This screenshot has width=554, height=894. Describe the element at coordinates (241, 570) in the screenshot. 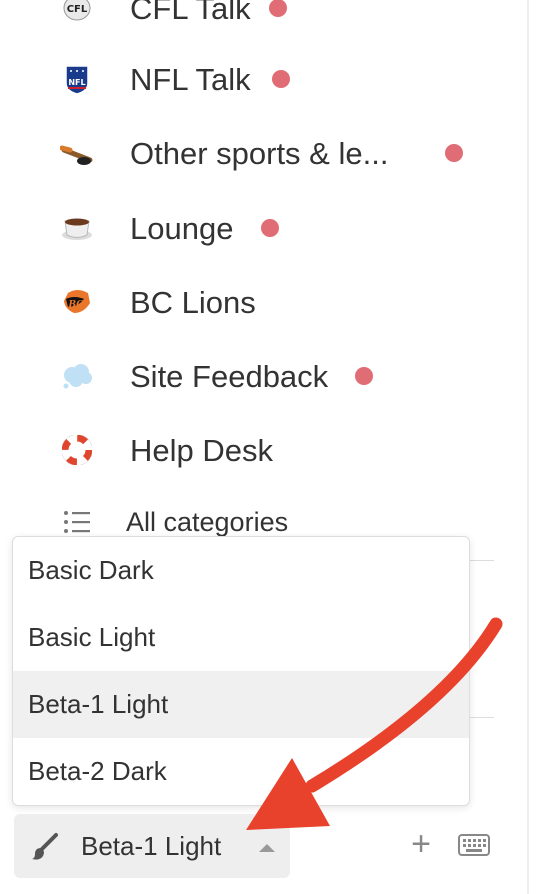

I see `theme-option-basic-dark: Basic Dark` at that location.